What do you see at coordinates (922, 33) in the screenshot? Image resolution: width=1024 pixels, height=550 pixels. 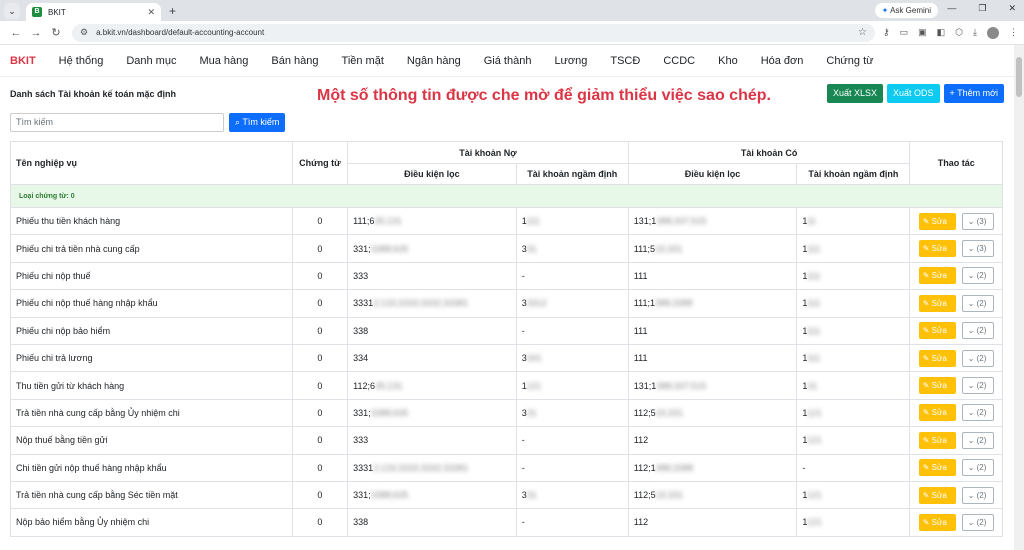 I see `wallet-icon: ▣` at bounding box center [922, 33].